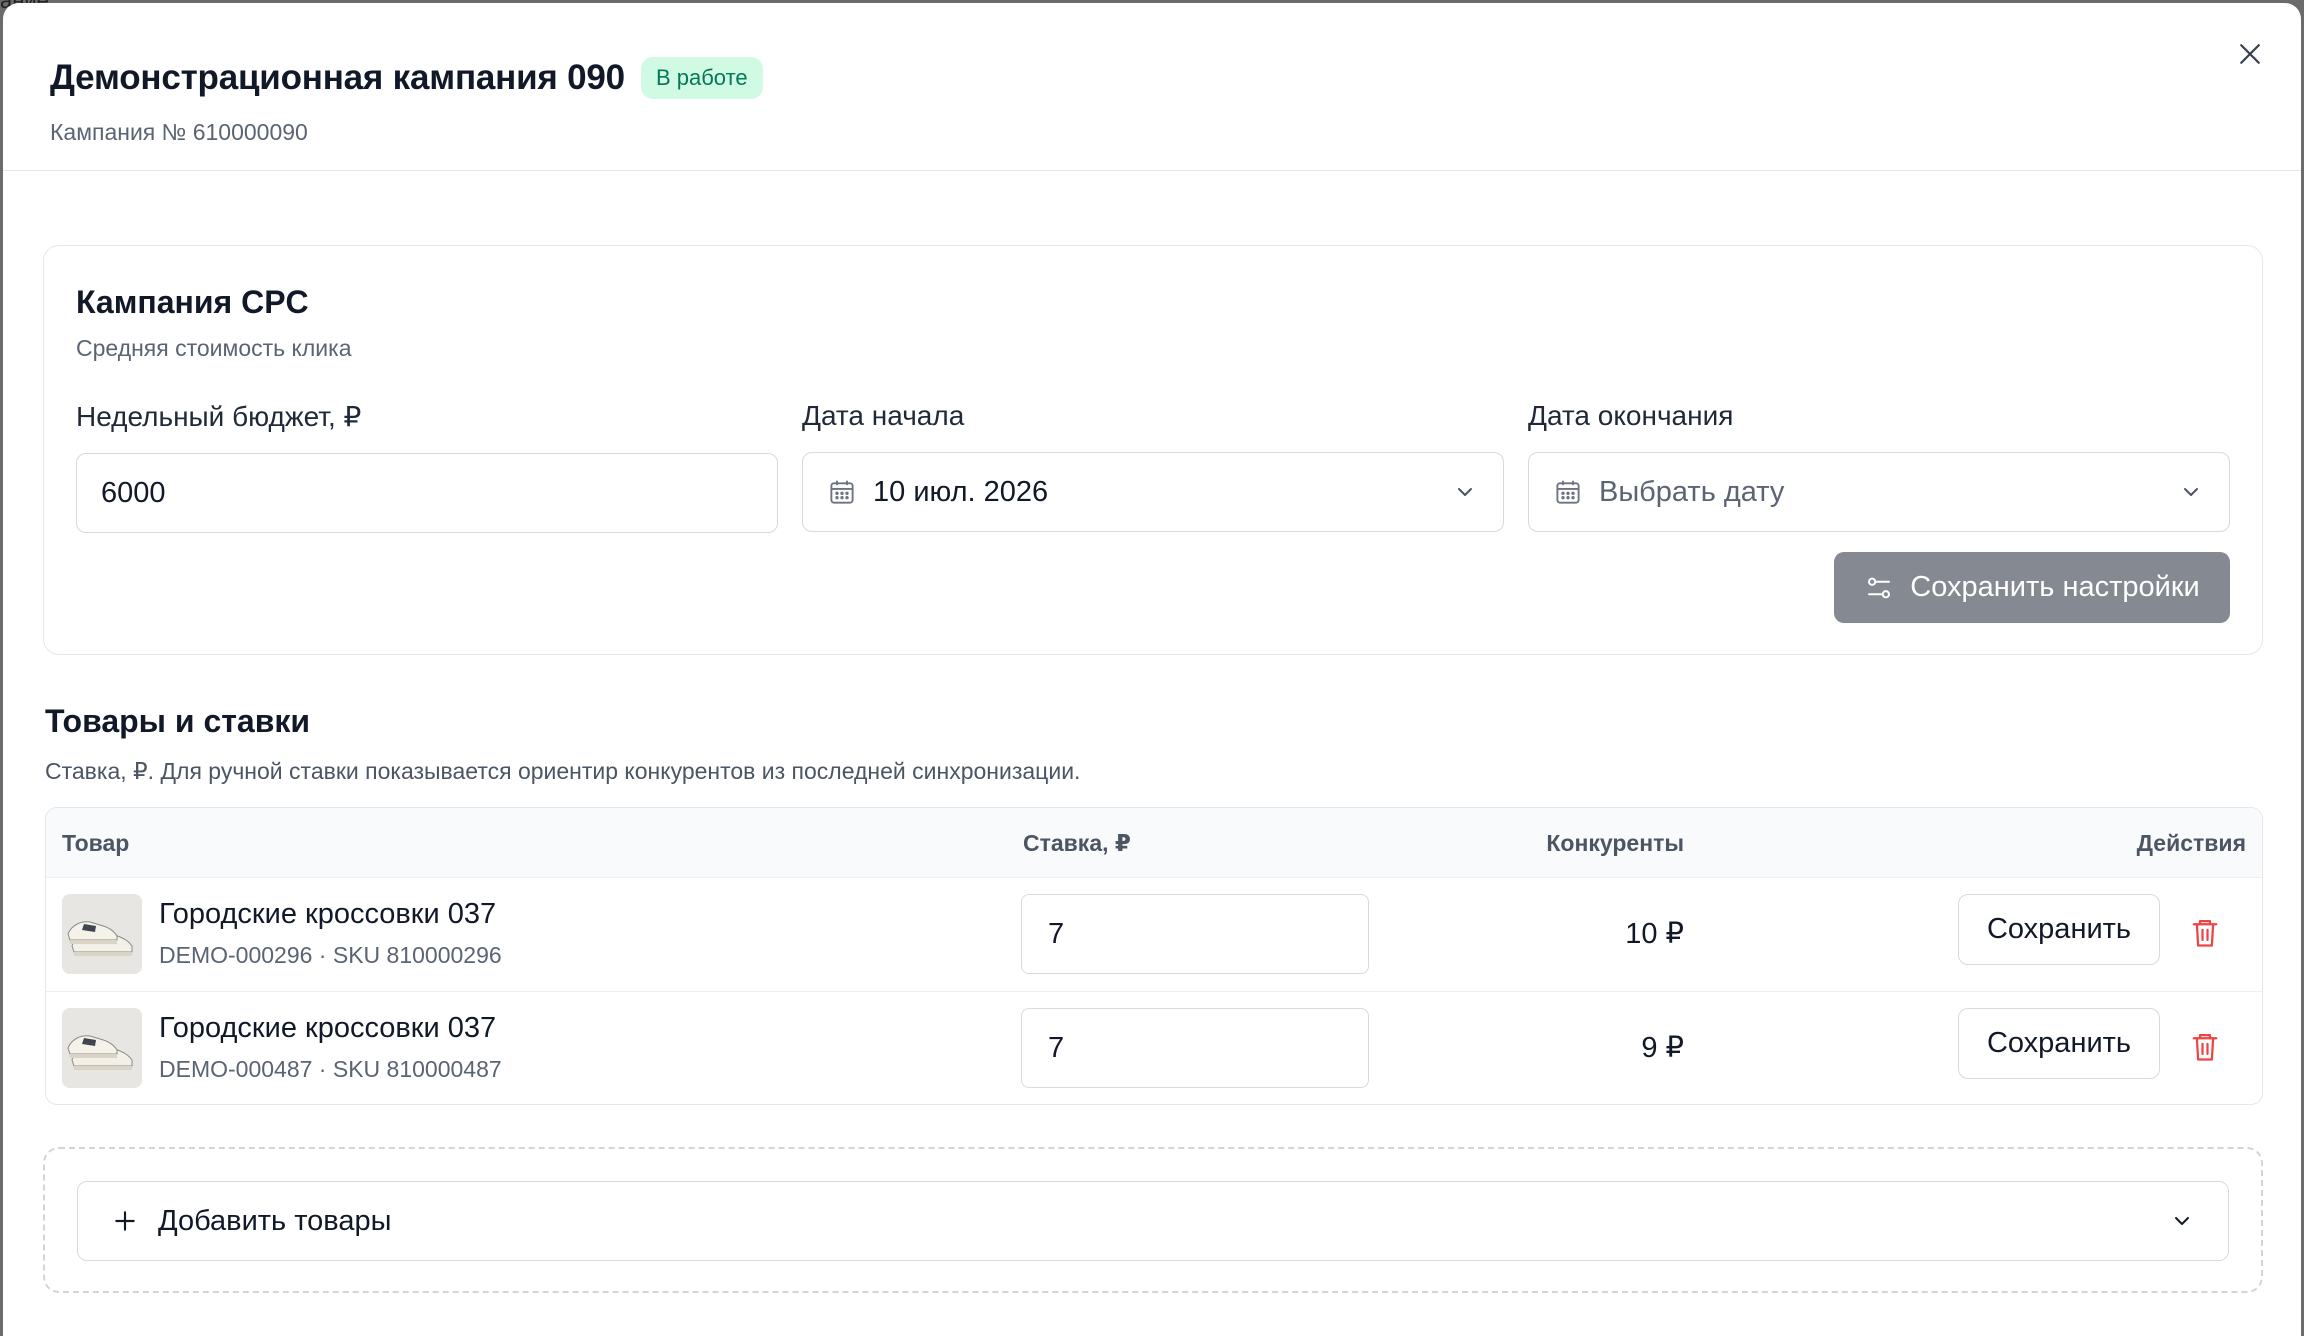 This screenshot has width=2304, height=1336. I want to click on column-competitors: Конкуренты, so click(1615, 843).